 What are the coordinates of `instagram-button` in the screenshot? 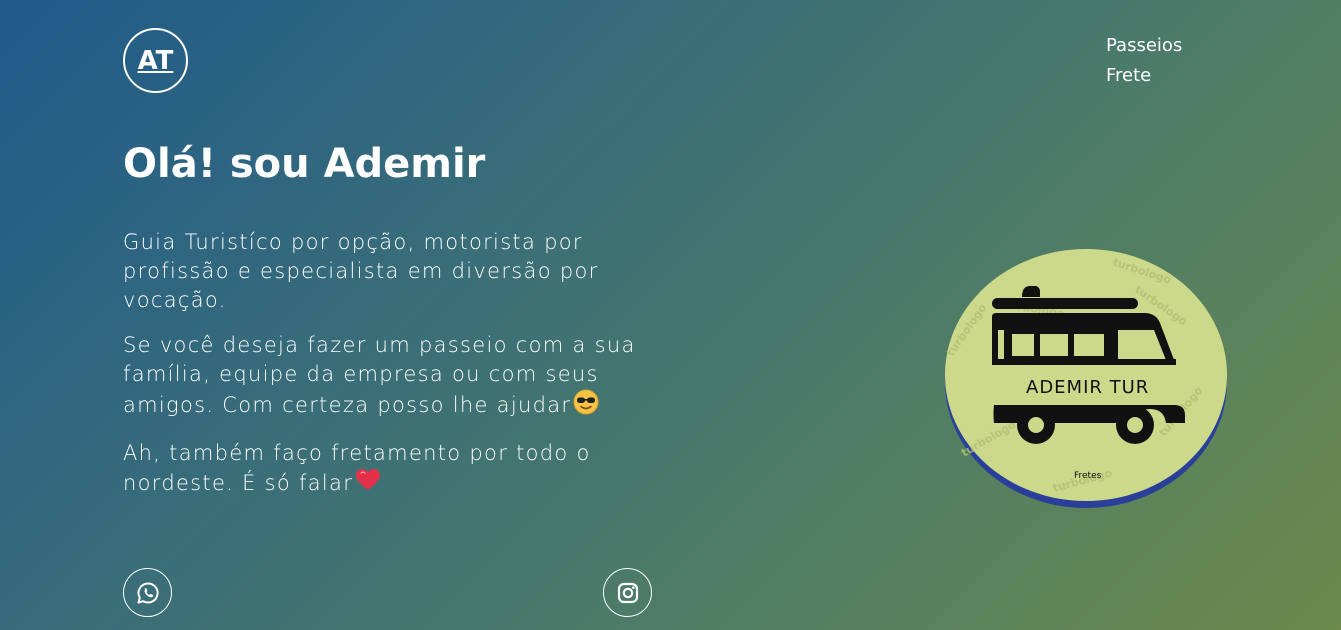 It's located at (627, 592).